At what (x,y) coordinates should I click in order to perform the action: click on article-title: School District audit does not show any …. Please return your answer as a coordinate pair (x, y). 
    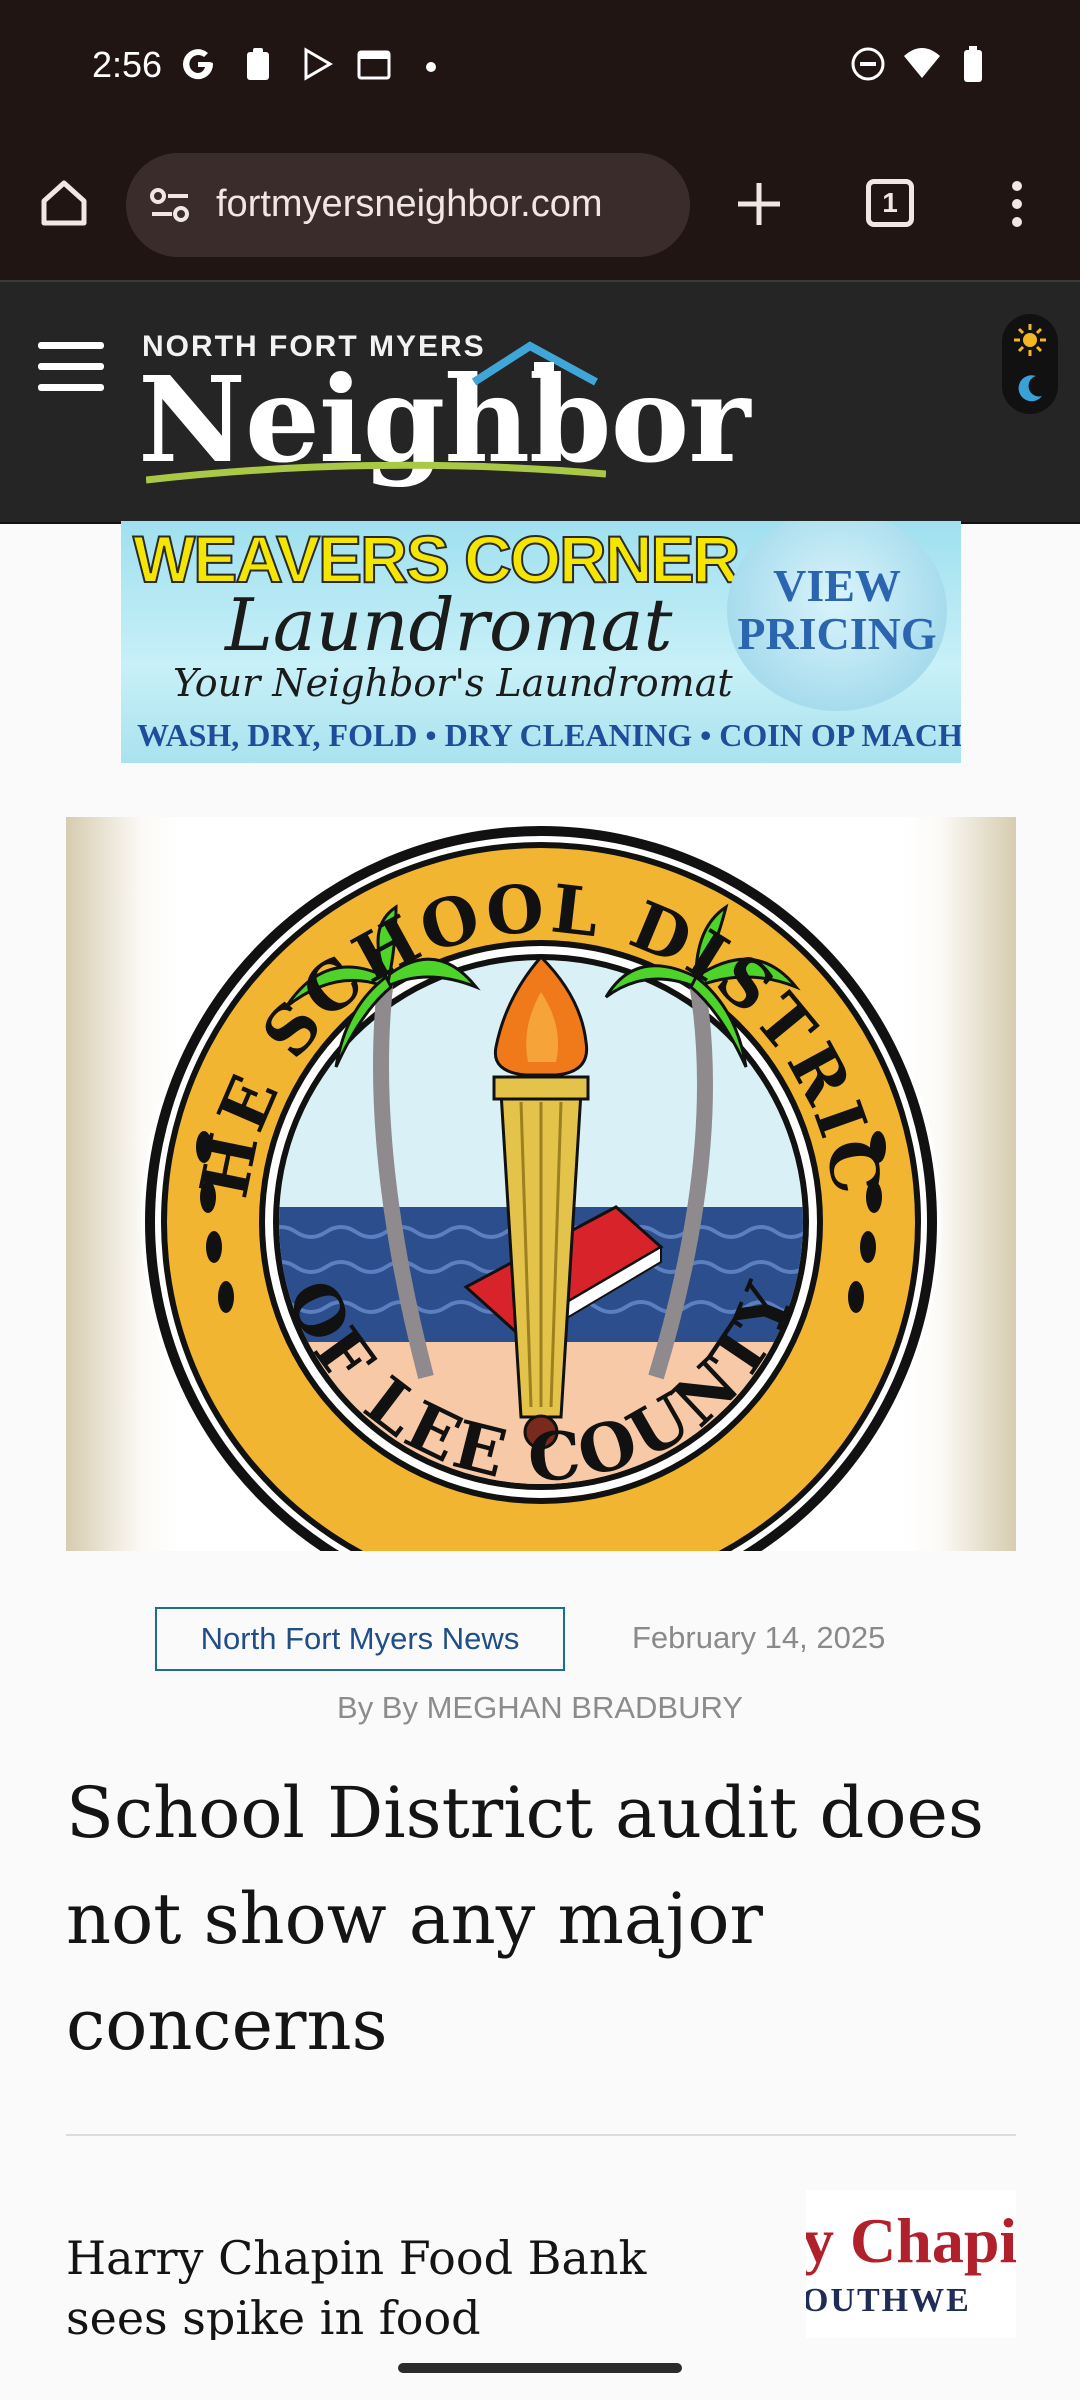
    Looking at the image, I should click on (525, 1919).